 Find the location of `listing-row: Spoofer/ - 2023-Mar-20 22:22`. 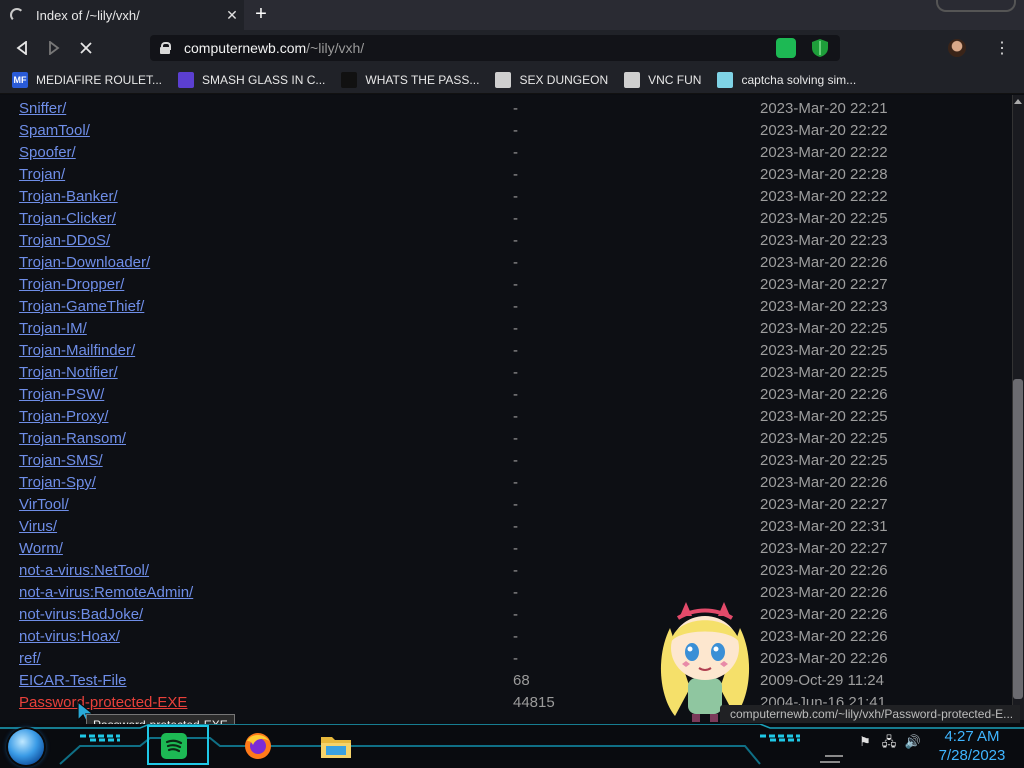

listing-row: Spoofer/ - 2023-Mar-20 22:22 is located at coordinates (513, 153).